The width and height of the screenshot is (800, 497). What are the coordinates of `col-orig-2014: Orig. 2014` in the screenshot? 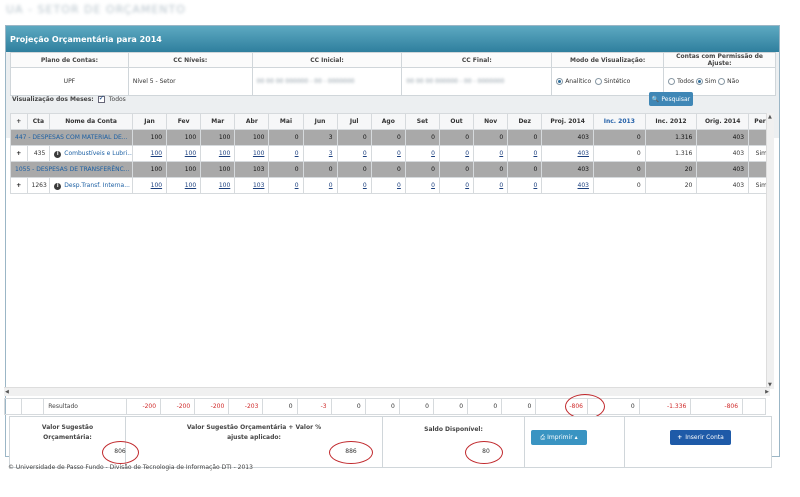 It's located at (723, 121).